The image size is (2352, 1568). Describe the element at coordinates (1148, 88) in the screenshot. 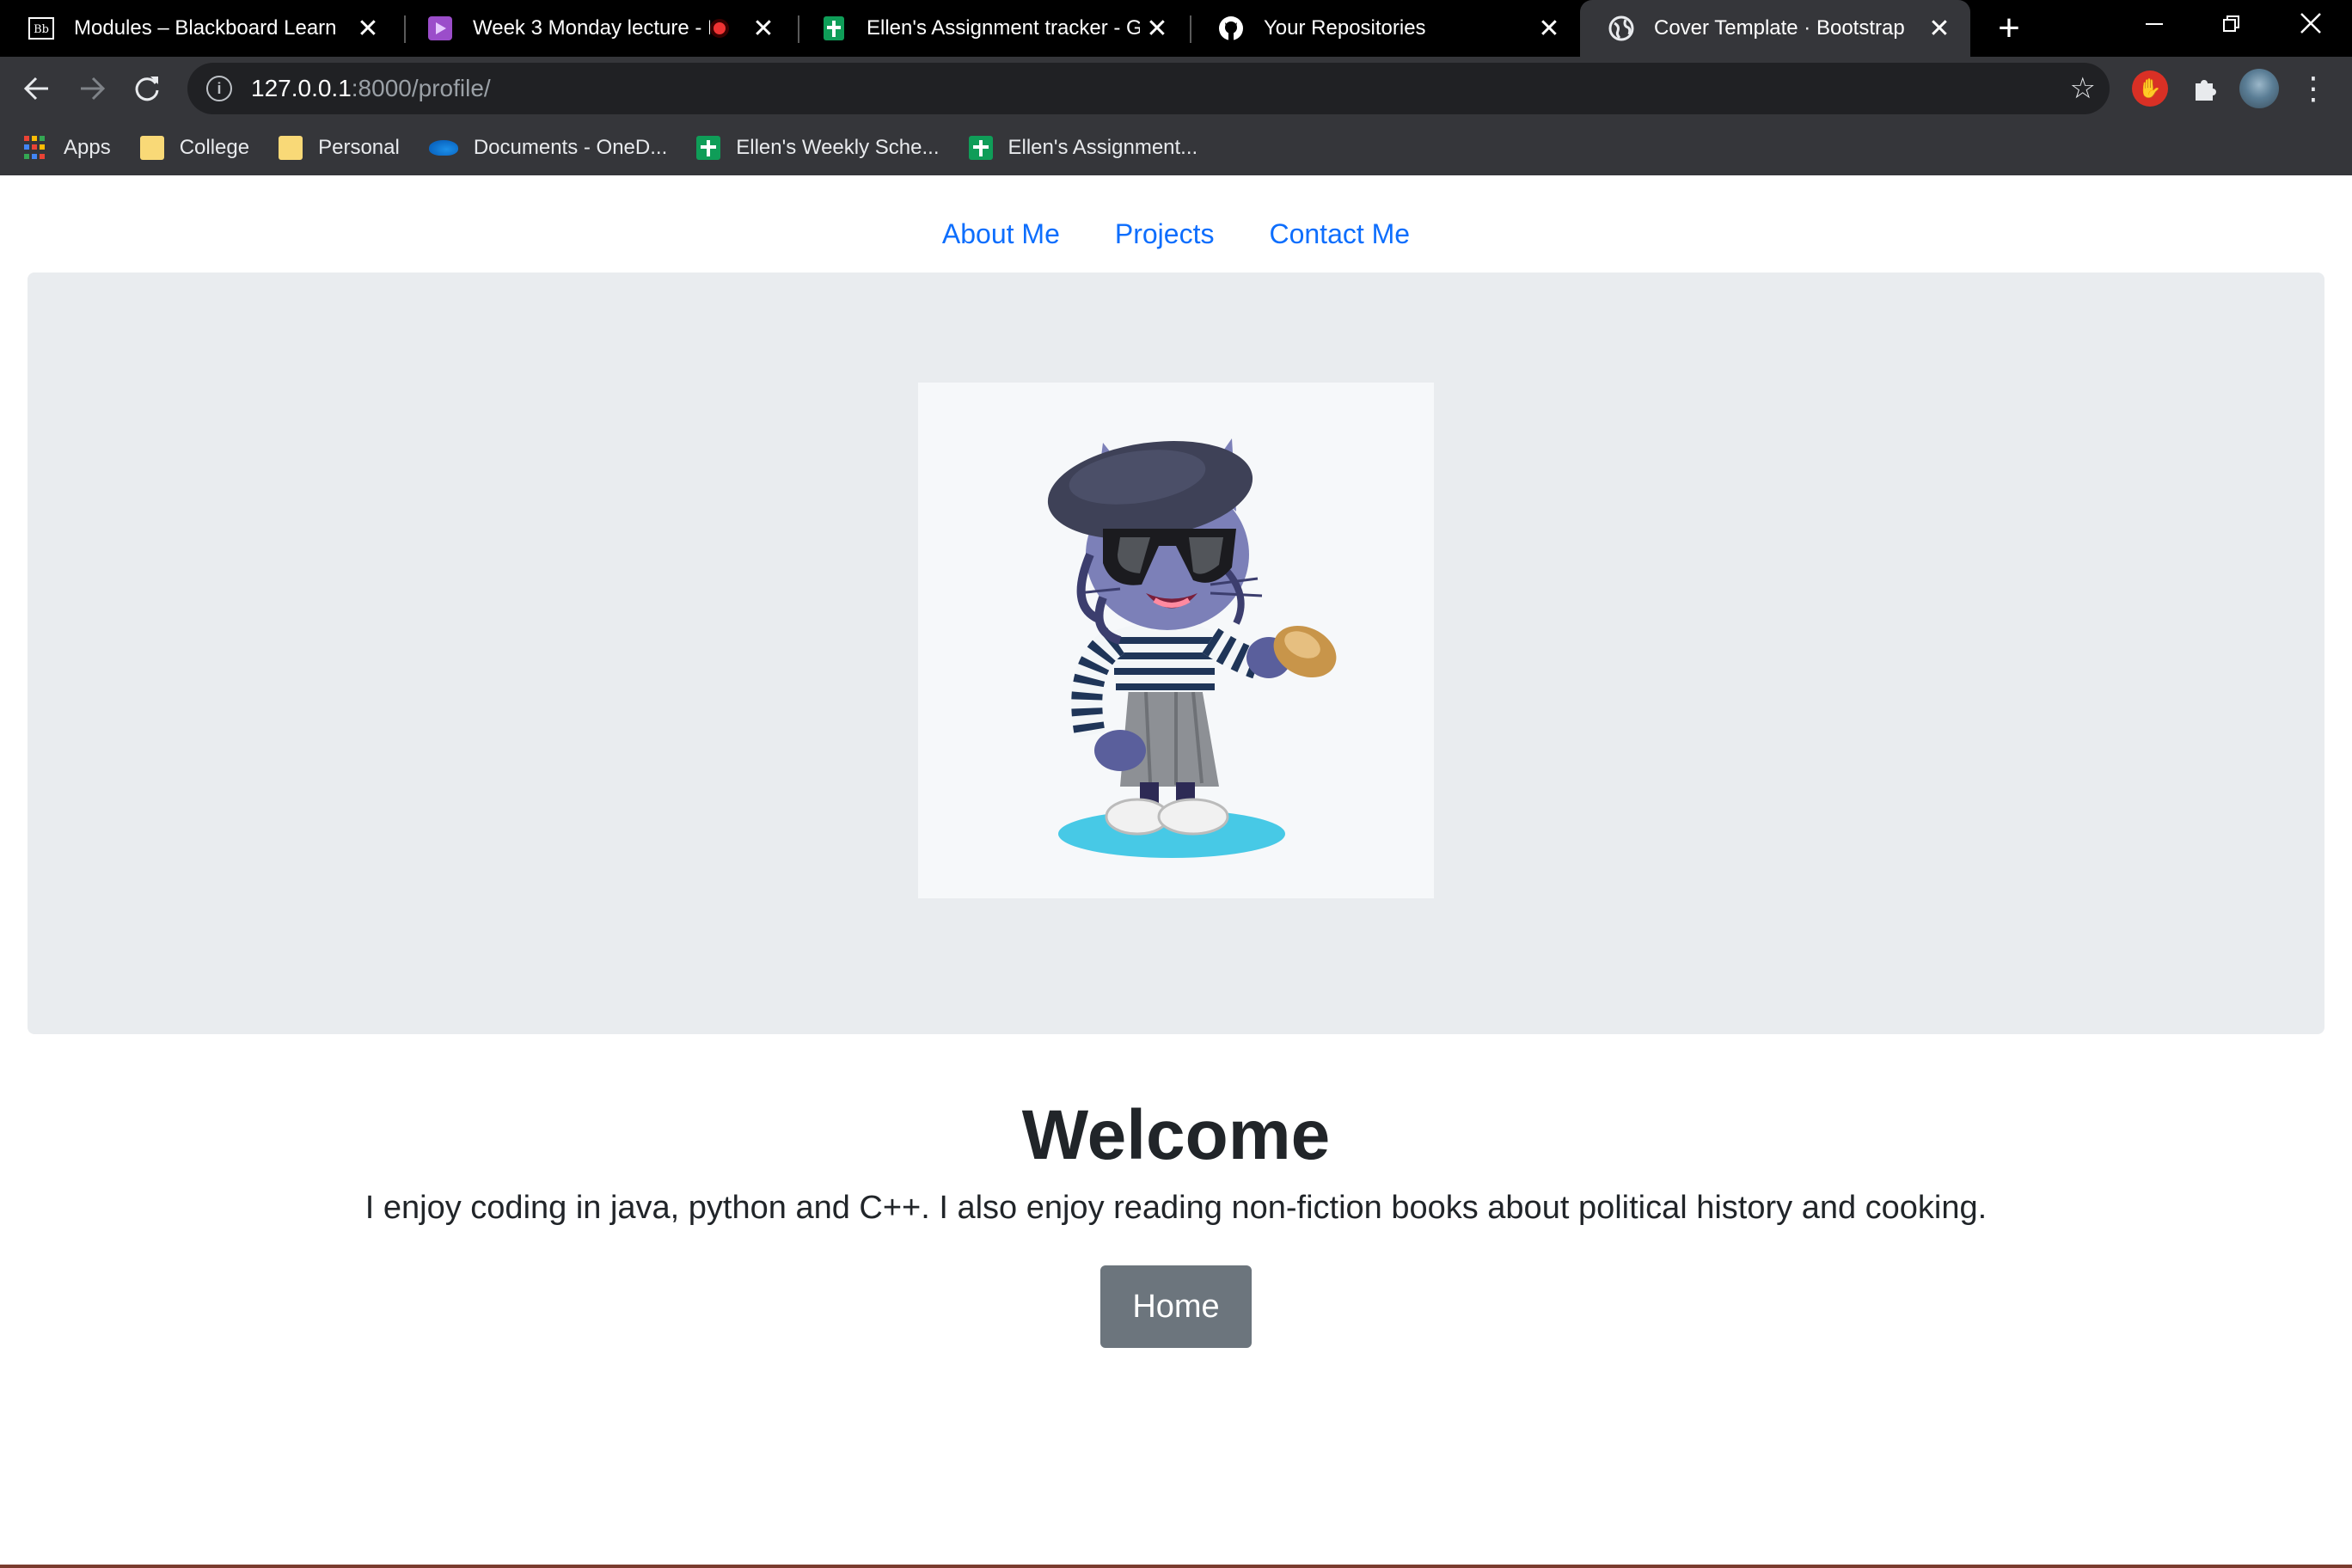

I see `address-bar: i 127.0.0.1:8000/profile/ ☆` at that location.